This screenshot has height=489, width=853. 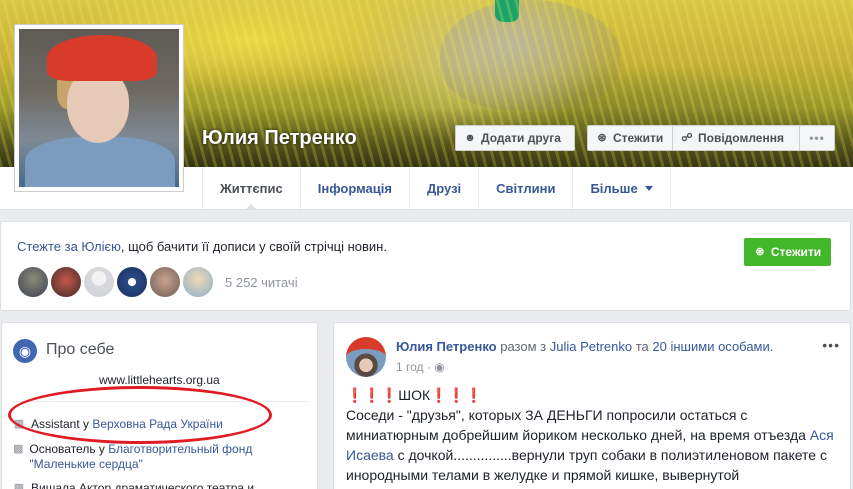 I want to click on tab-timeline: Життєпис, so click(x=251, y=189).